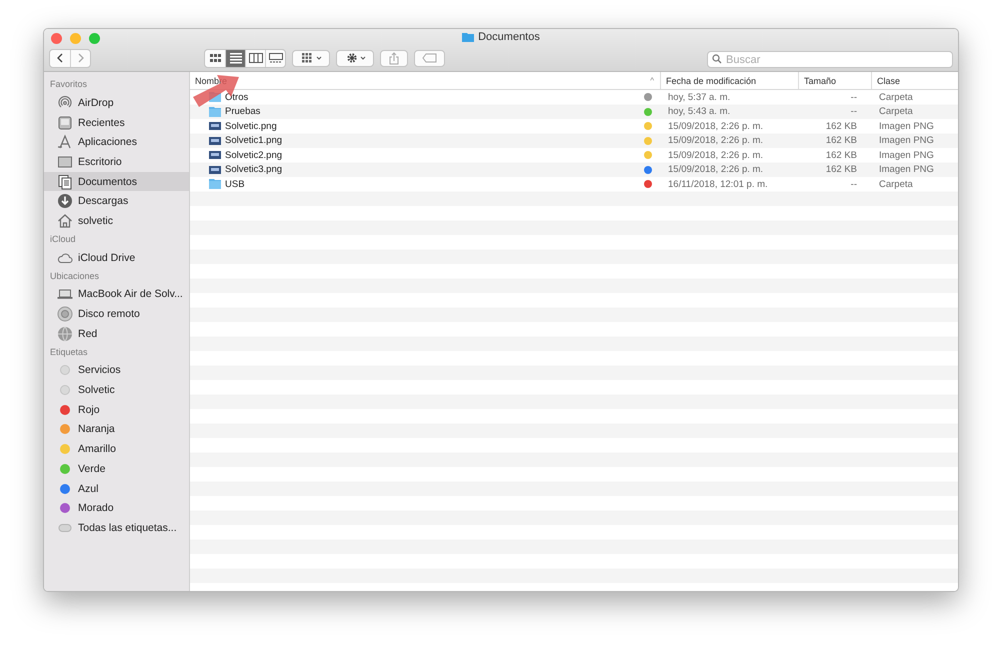 The width and height of the screenshot is (1000, 647). What do you see at coordinates (699, 112) in the screenshot?
I see `table-cell-text: hoy, 5:43 a. m.` at bounding box center [699, 112].